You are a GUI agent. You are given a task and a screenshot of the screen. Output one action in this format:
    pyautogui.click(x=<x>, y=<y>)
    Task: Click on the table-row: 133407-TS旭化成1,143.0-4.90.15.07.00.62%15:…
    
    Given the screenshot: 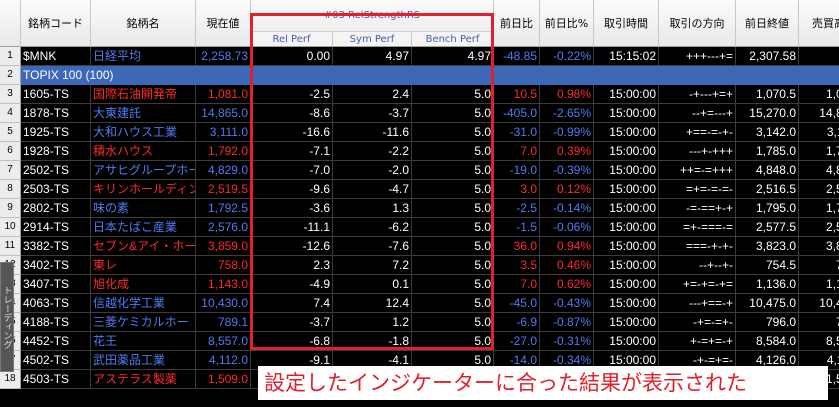 What is the action you would take?
    pyautogui.click(x=419, y=284)
    